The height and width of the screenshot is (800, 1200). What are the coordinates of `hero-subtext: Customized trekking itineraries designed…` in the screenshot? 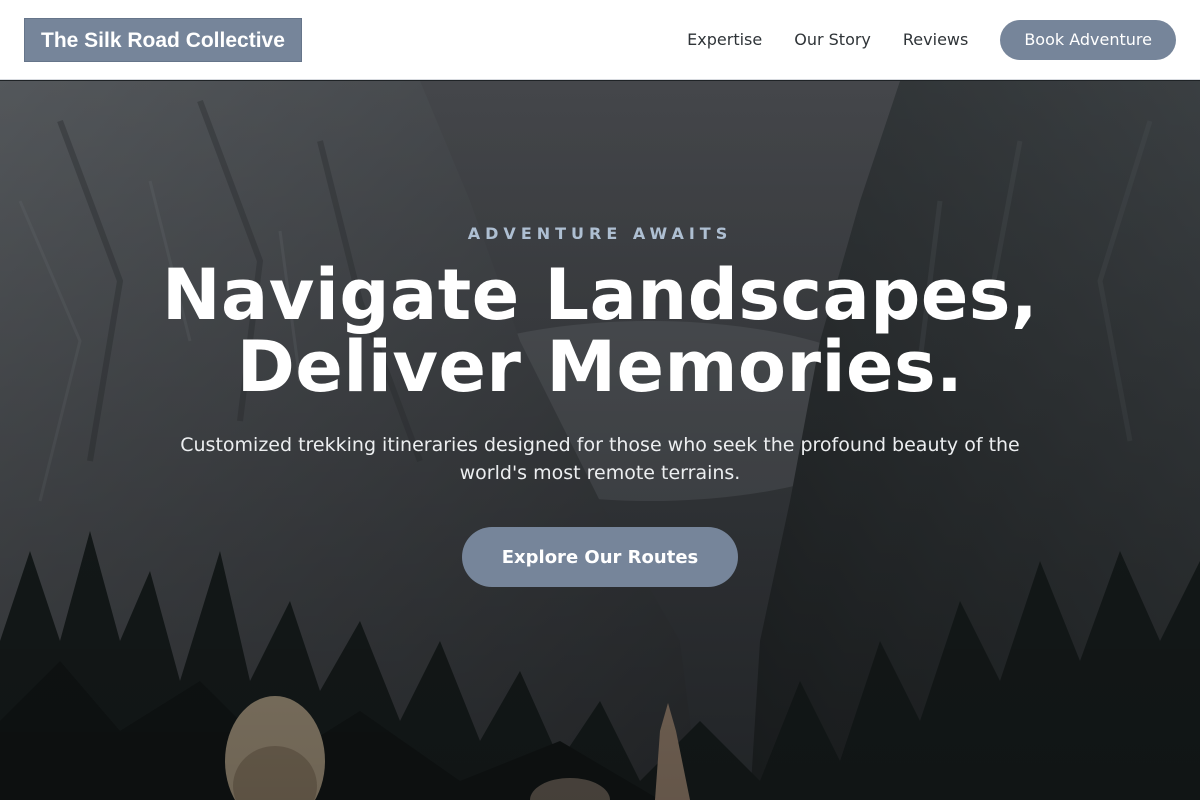 It's located at (600, 459).